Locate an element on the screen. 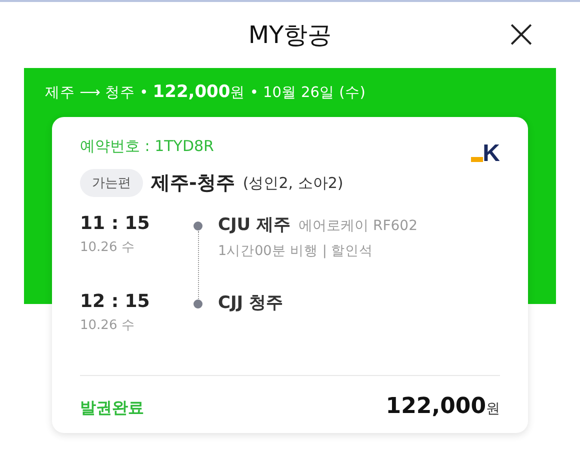 The width and height of the screenshot is (580, 452). direction-tag: 가는편 is located at coordinates (111, 183).